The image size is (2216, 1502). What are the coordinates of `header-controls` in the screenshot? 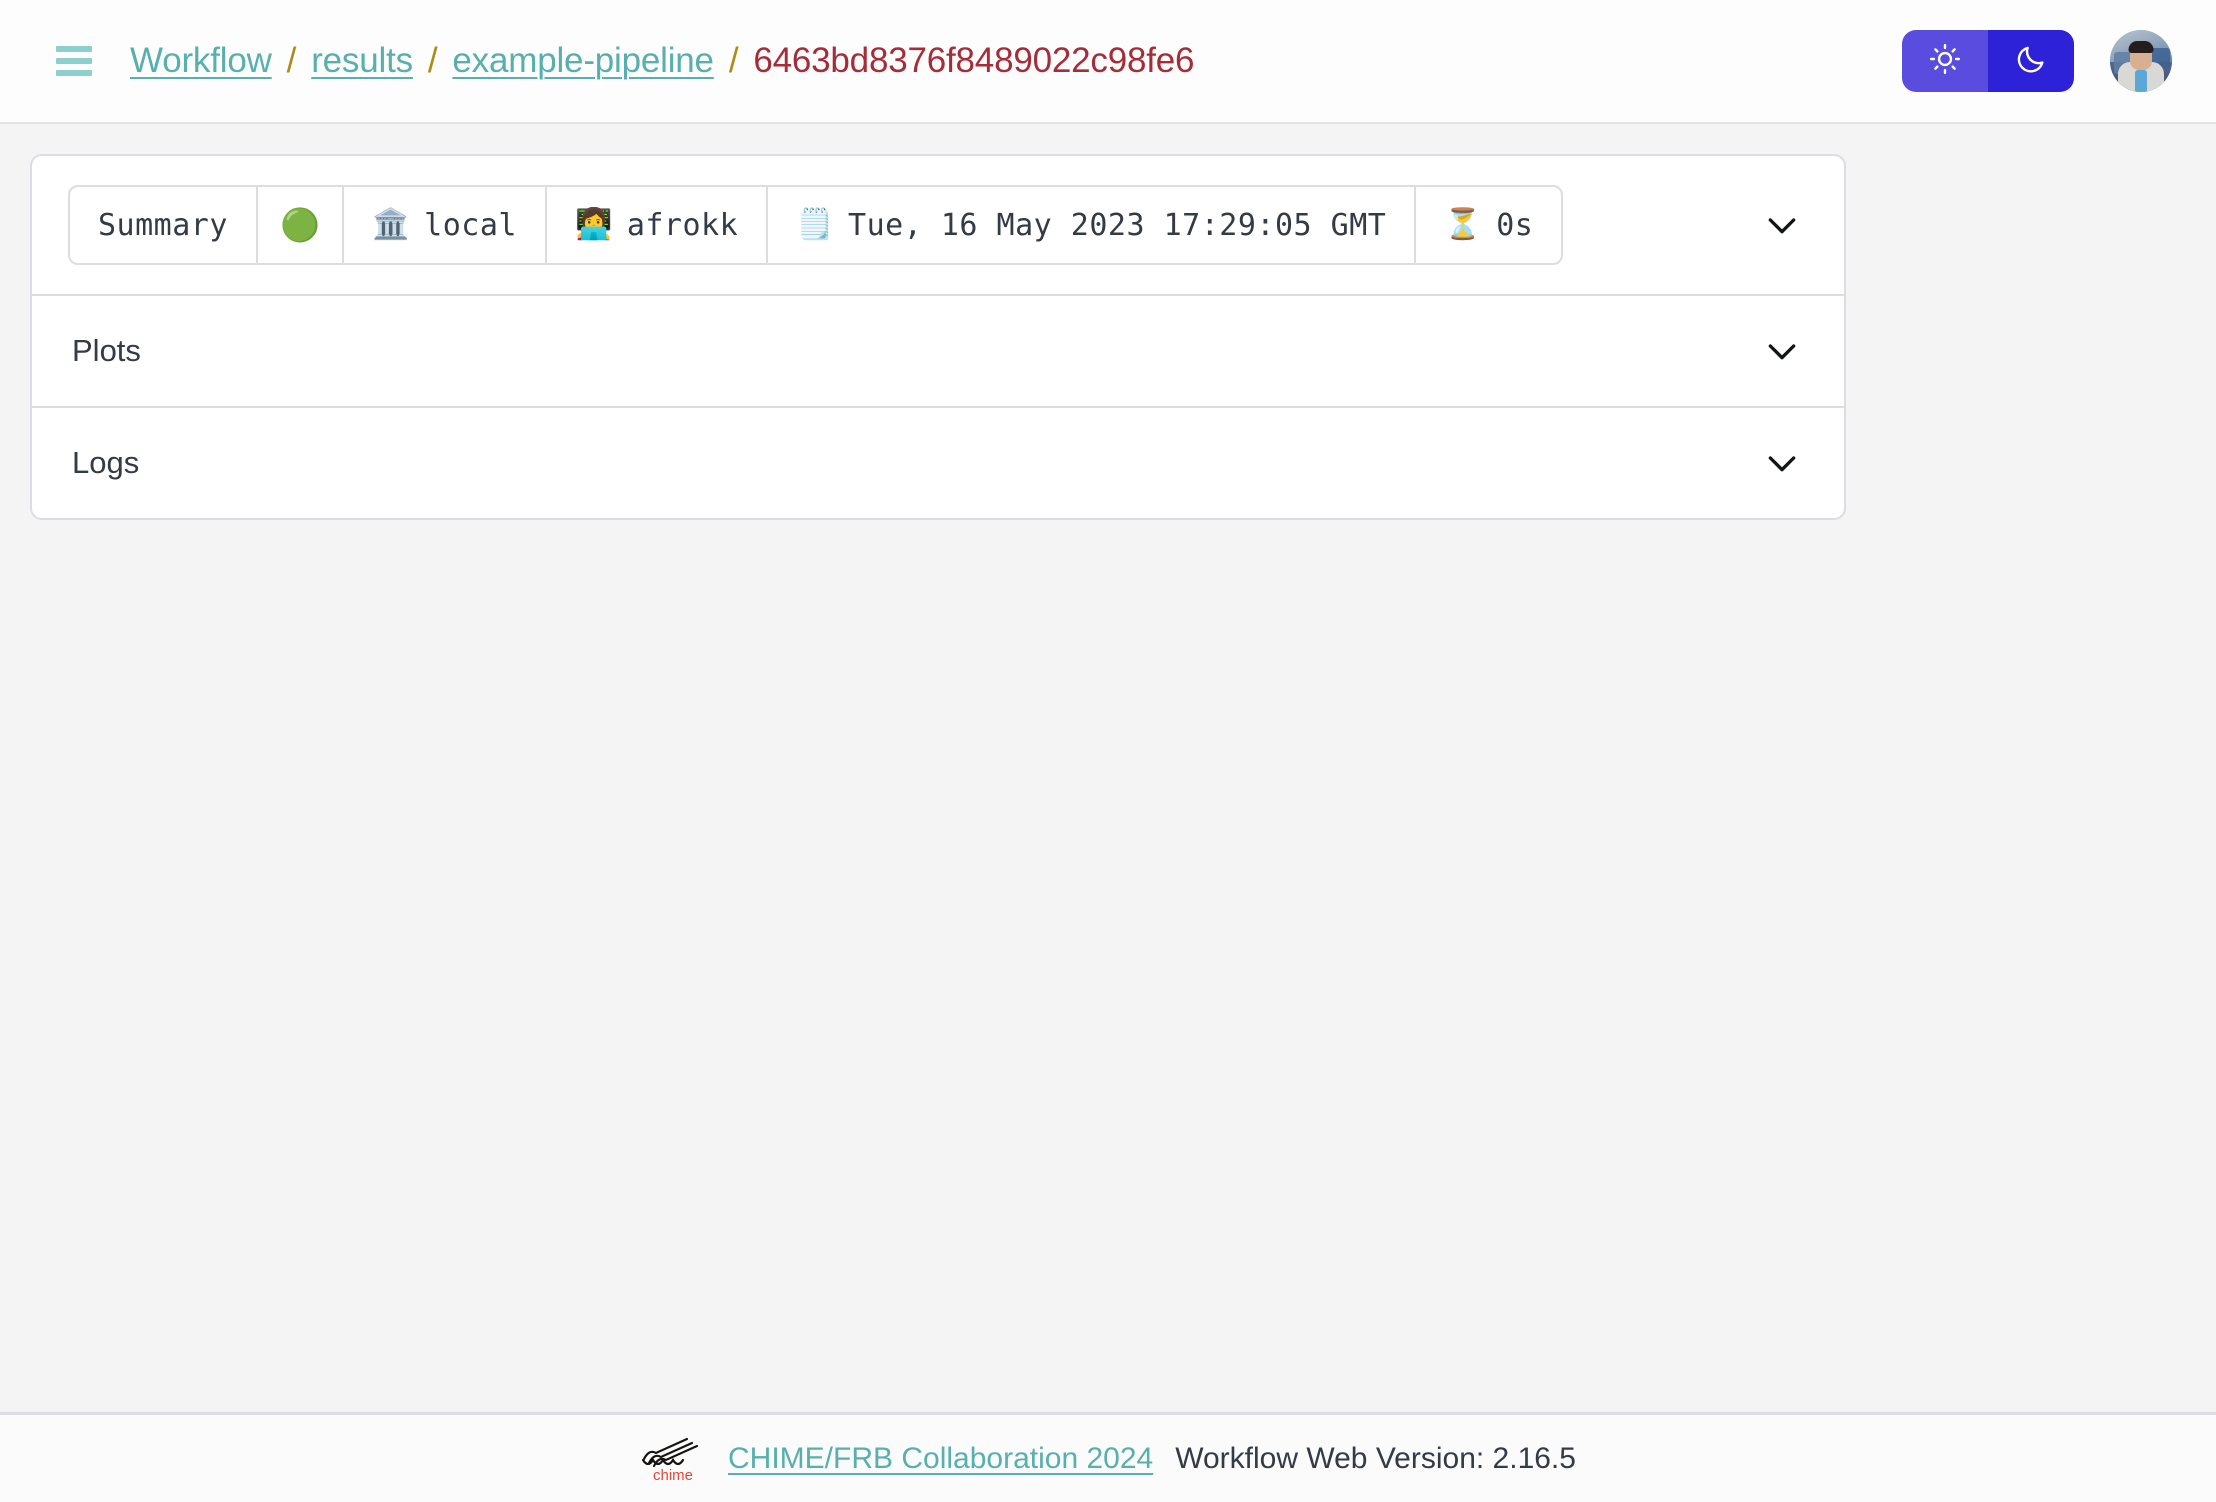 It's located at (2037, 61).